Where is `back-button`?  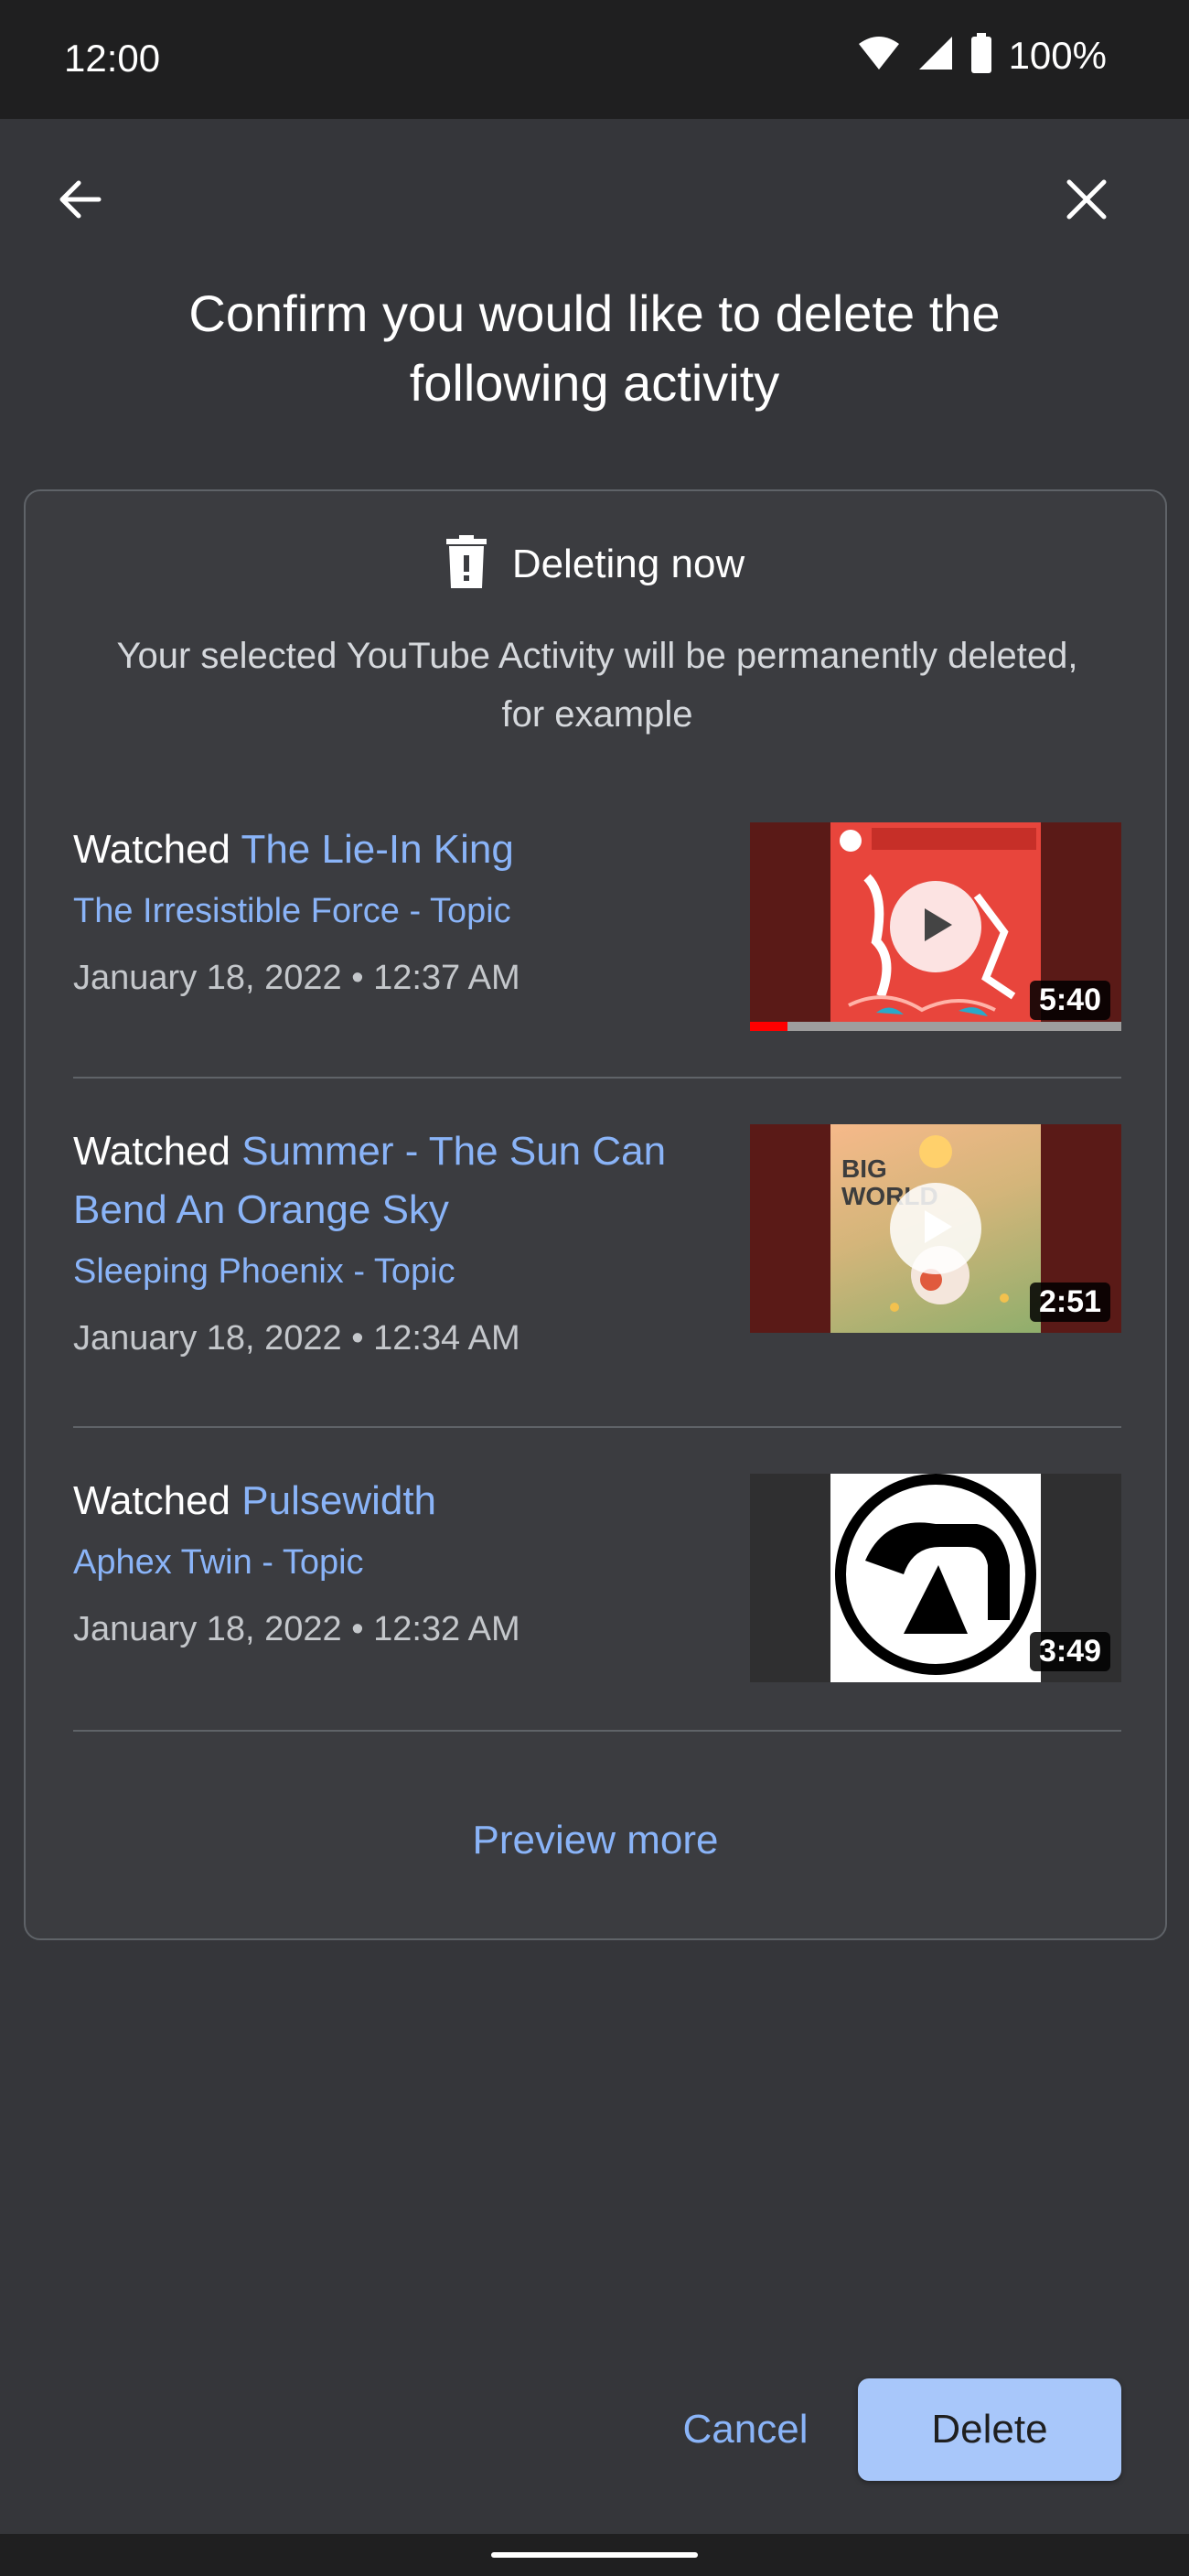
back-button is located at coordinates (80, 202).